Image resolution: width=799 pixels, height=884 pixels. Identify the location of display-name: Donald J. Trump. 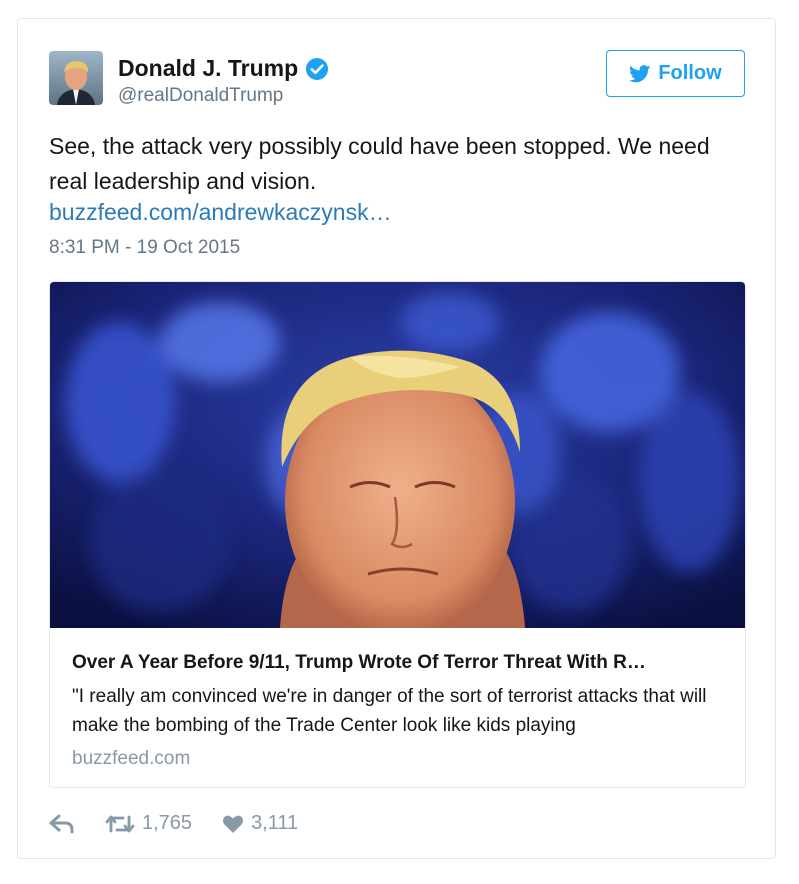
(223, 68).